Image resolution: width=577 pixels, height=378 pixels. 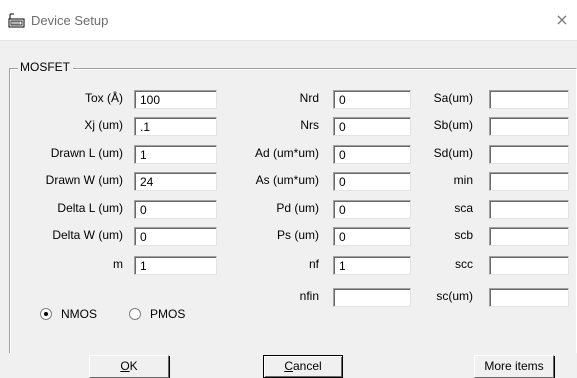 I want to click on ok-label-rest: K, so click(x=133, y=366).